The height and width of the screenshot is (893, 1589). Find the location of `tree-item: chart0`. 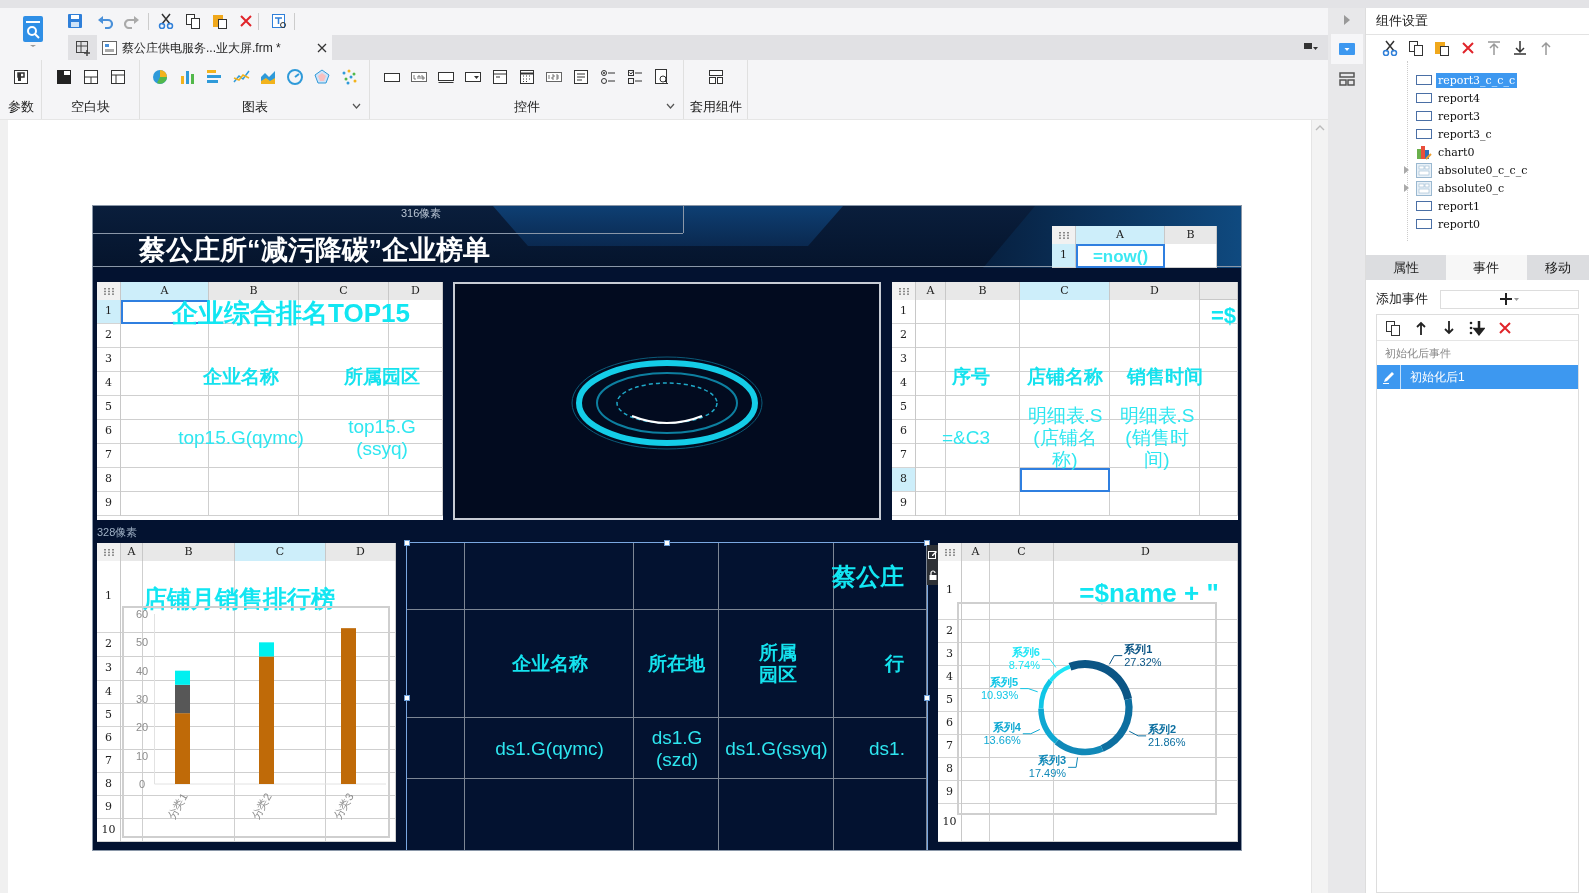

tree-item: chart0 is located at coordinates (1456, 152).